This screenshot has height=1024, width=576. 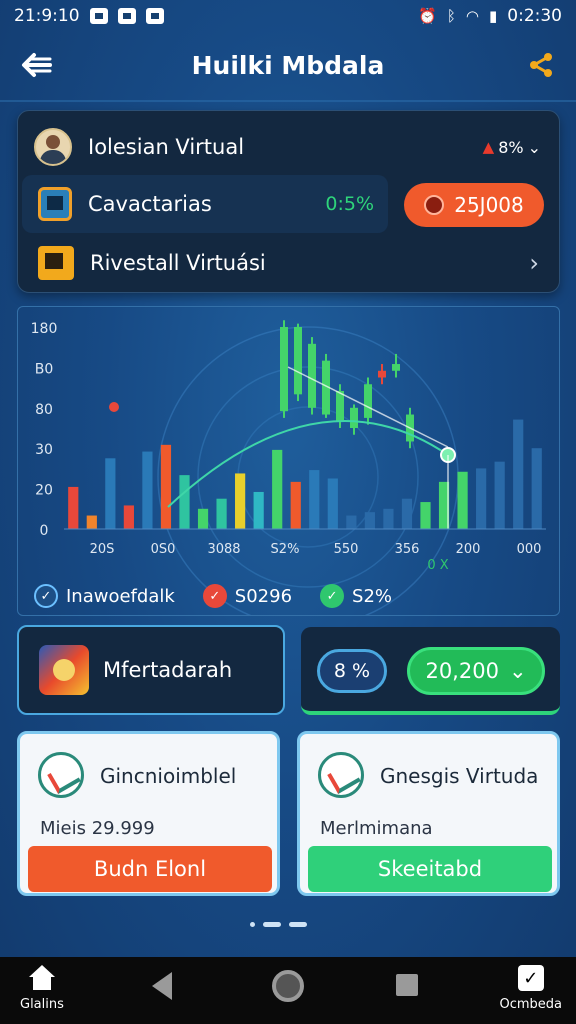 What do you see at coordinates (288, 986) in the screenshot?
I see `system-home-icon` at bounding box center [288, 986].